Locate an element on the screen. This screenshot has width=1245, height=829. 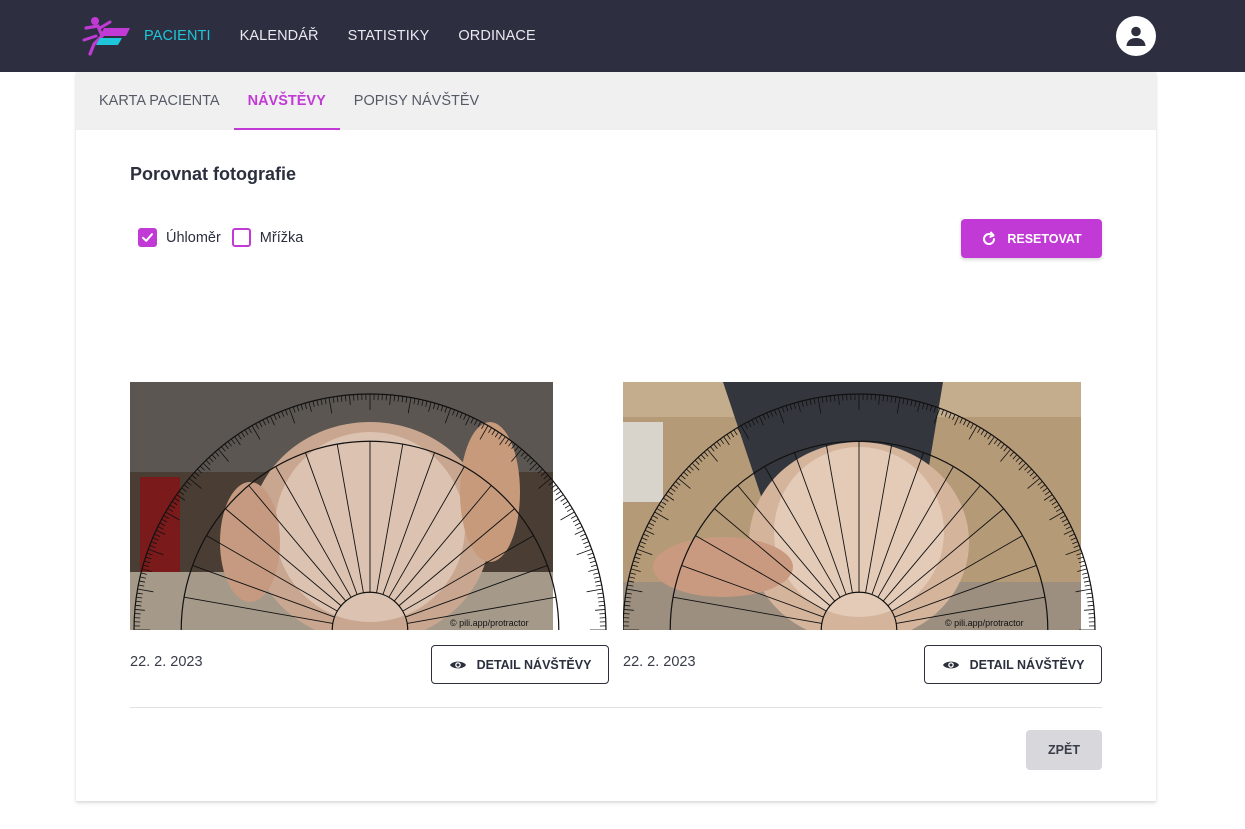
divider is located at coordinates (616, 707).